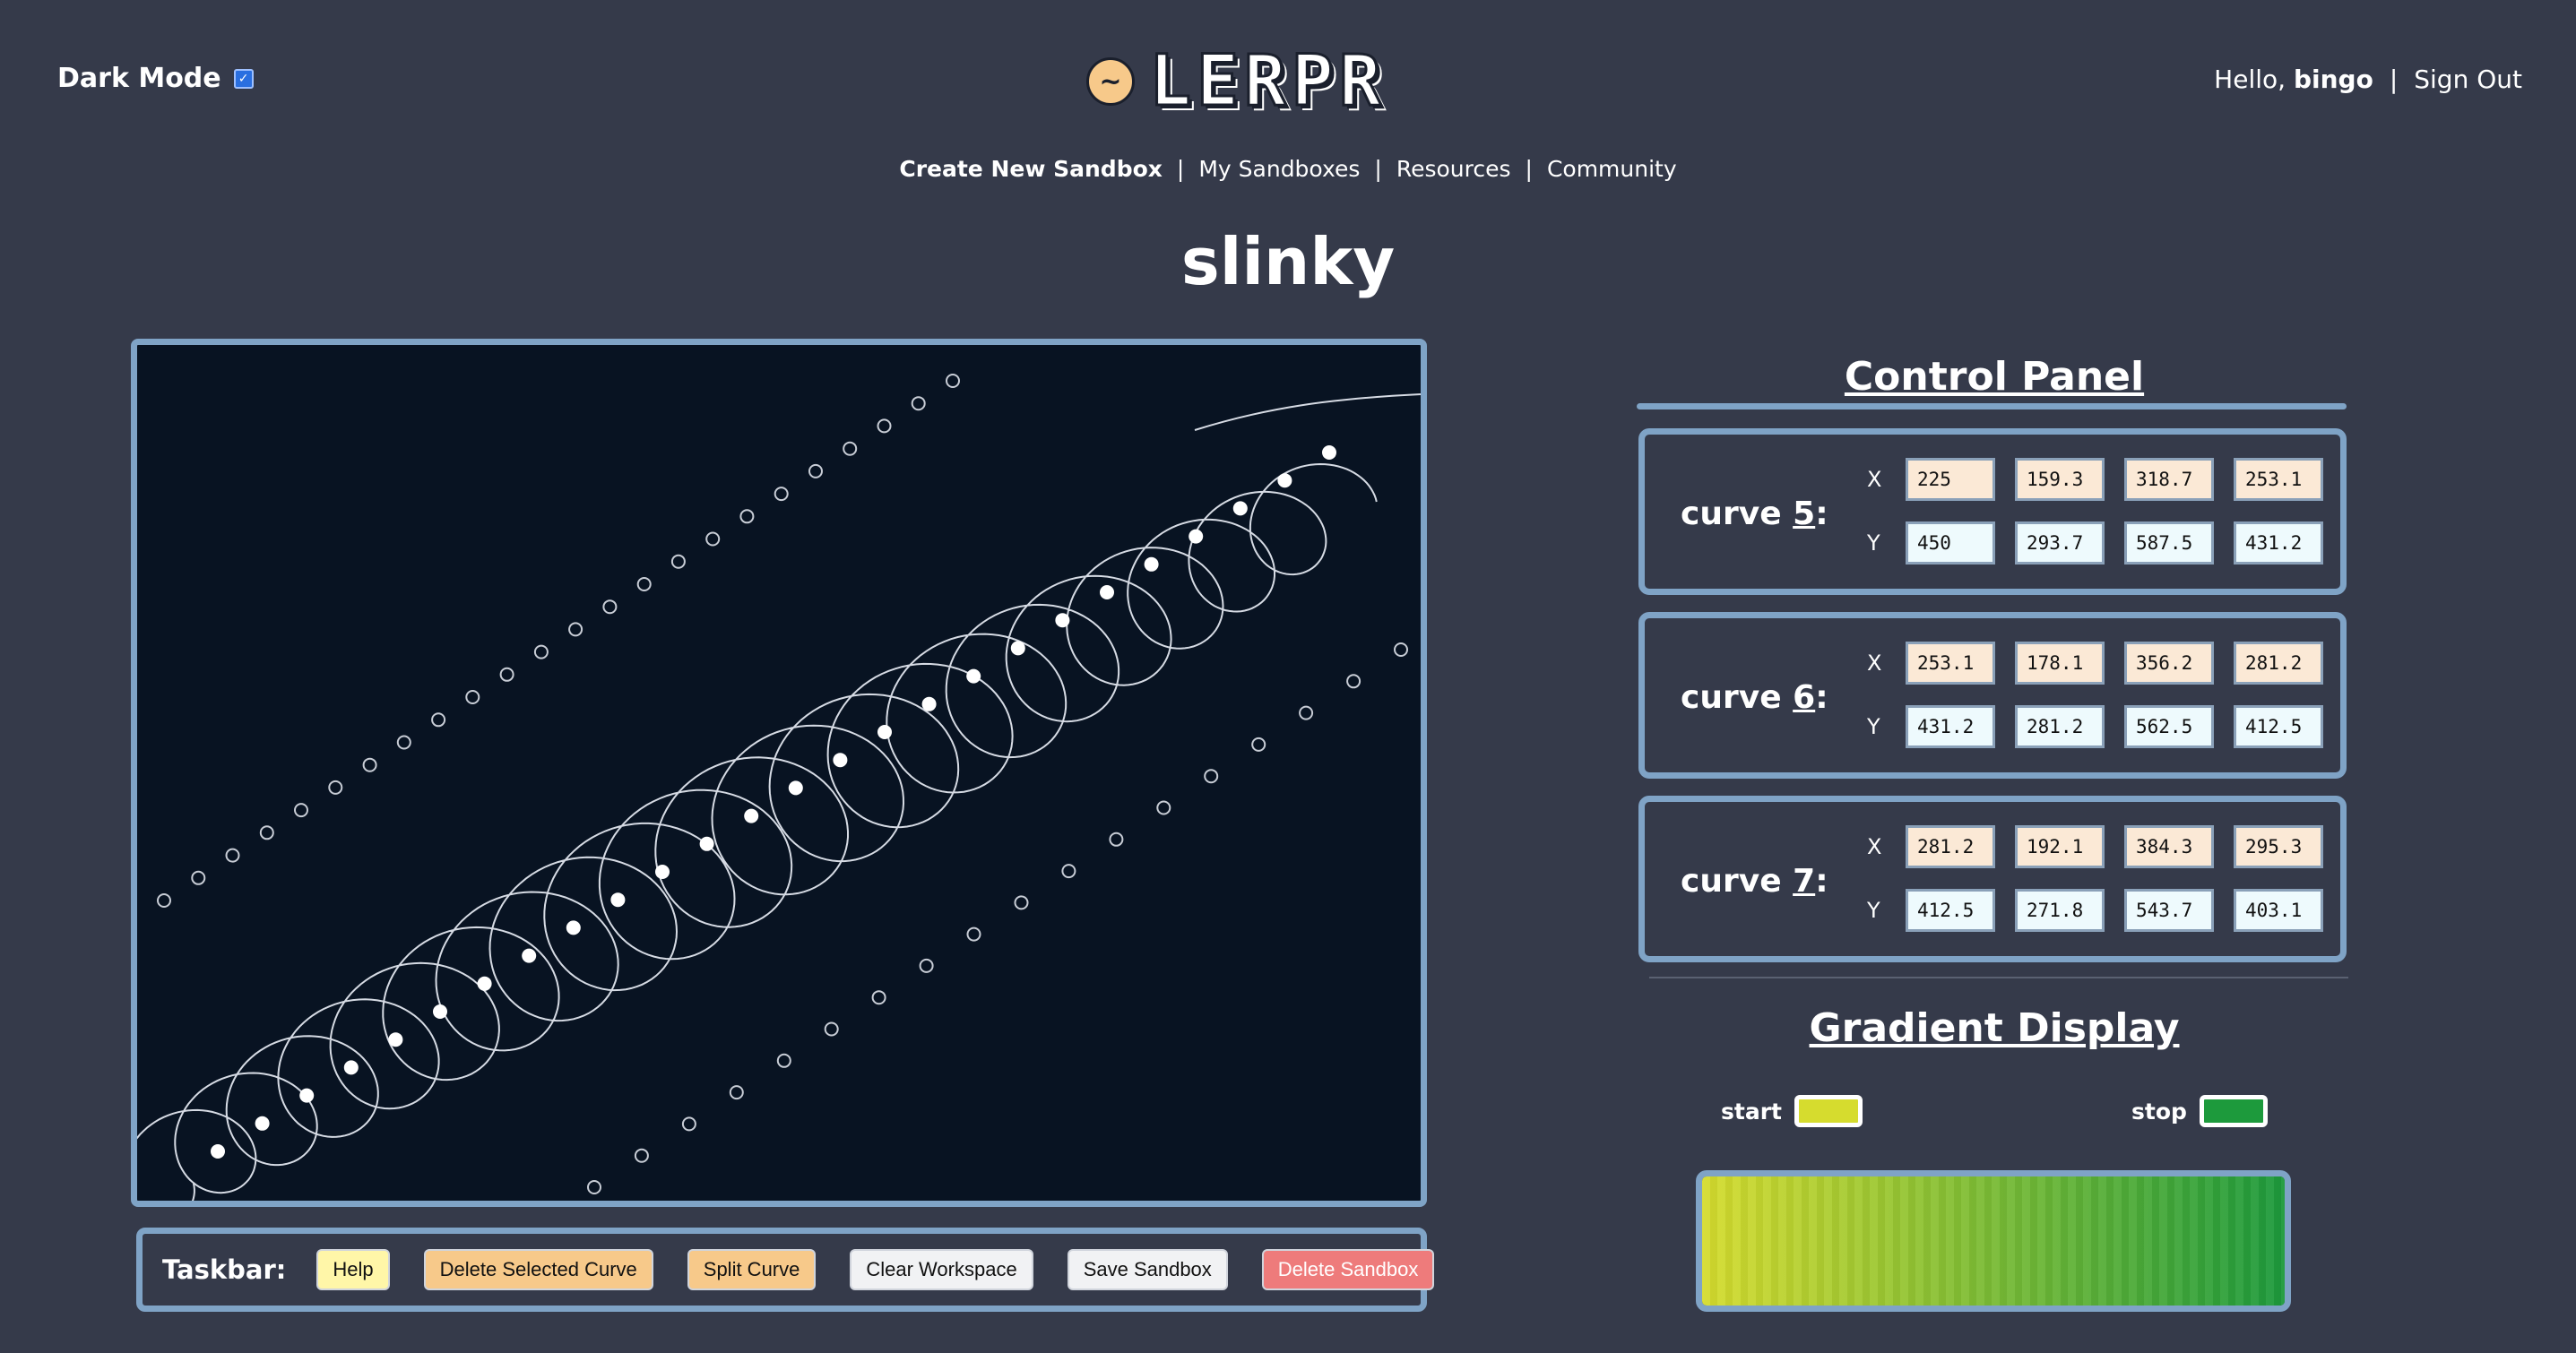 This screenshot has width=2576, height=1353. What do you see at coordinates (1998, 977) in the screenshot?
I see `gradient-divider` at bounding box center [1998, 977].